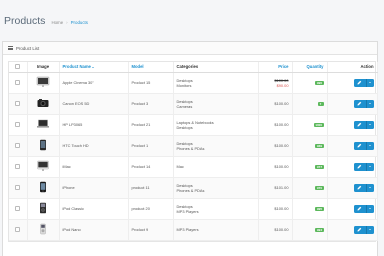 This screenshot has height=256, width=384. Describe the element at coordinates (216, 104) in the screenshot. I see `product-categories: Desktops Cameras` at that location.